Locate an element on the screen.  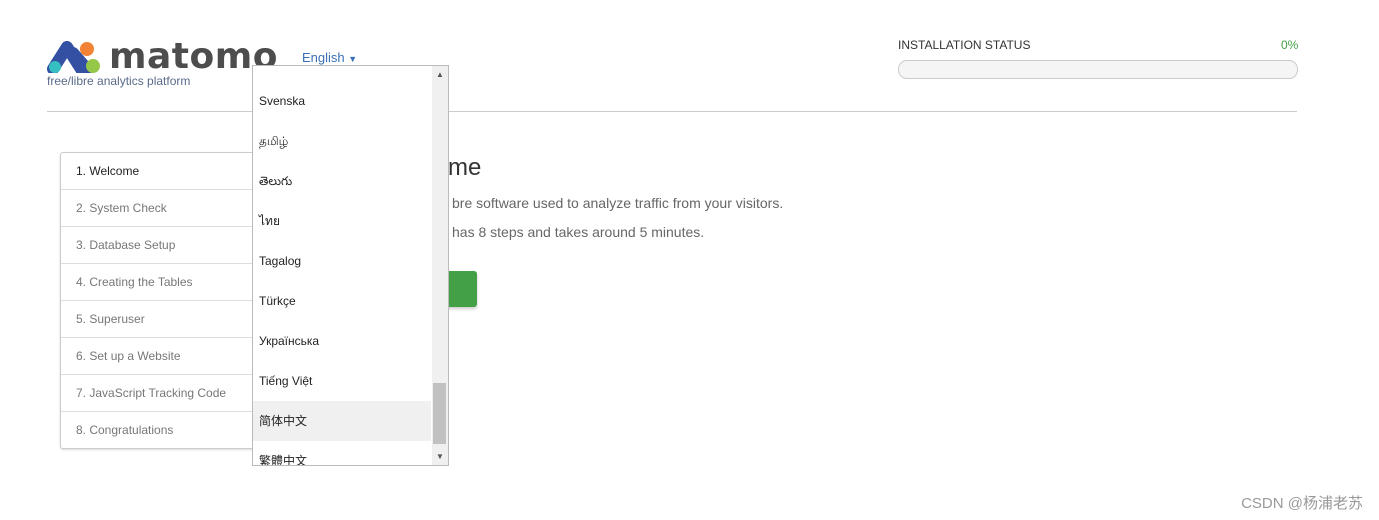
language-selector: English ▼ is located at coordinates (329, 57).